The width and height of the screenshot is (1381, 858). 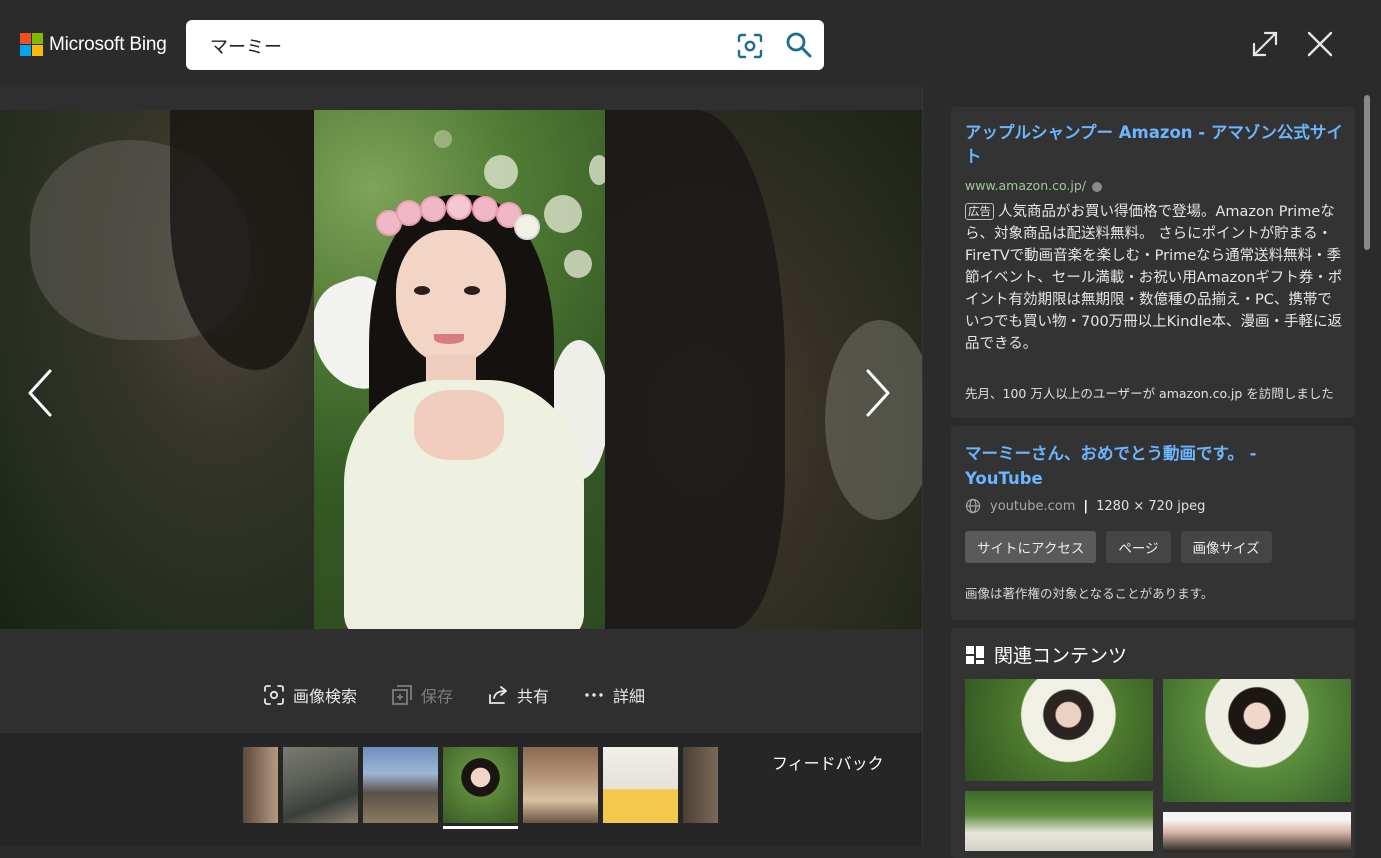 I want to click on globe-icon, so click(x=973, y=506).